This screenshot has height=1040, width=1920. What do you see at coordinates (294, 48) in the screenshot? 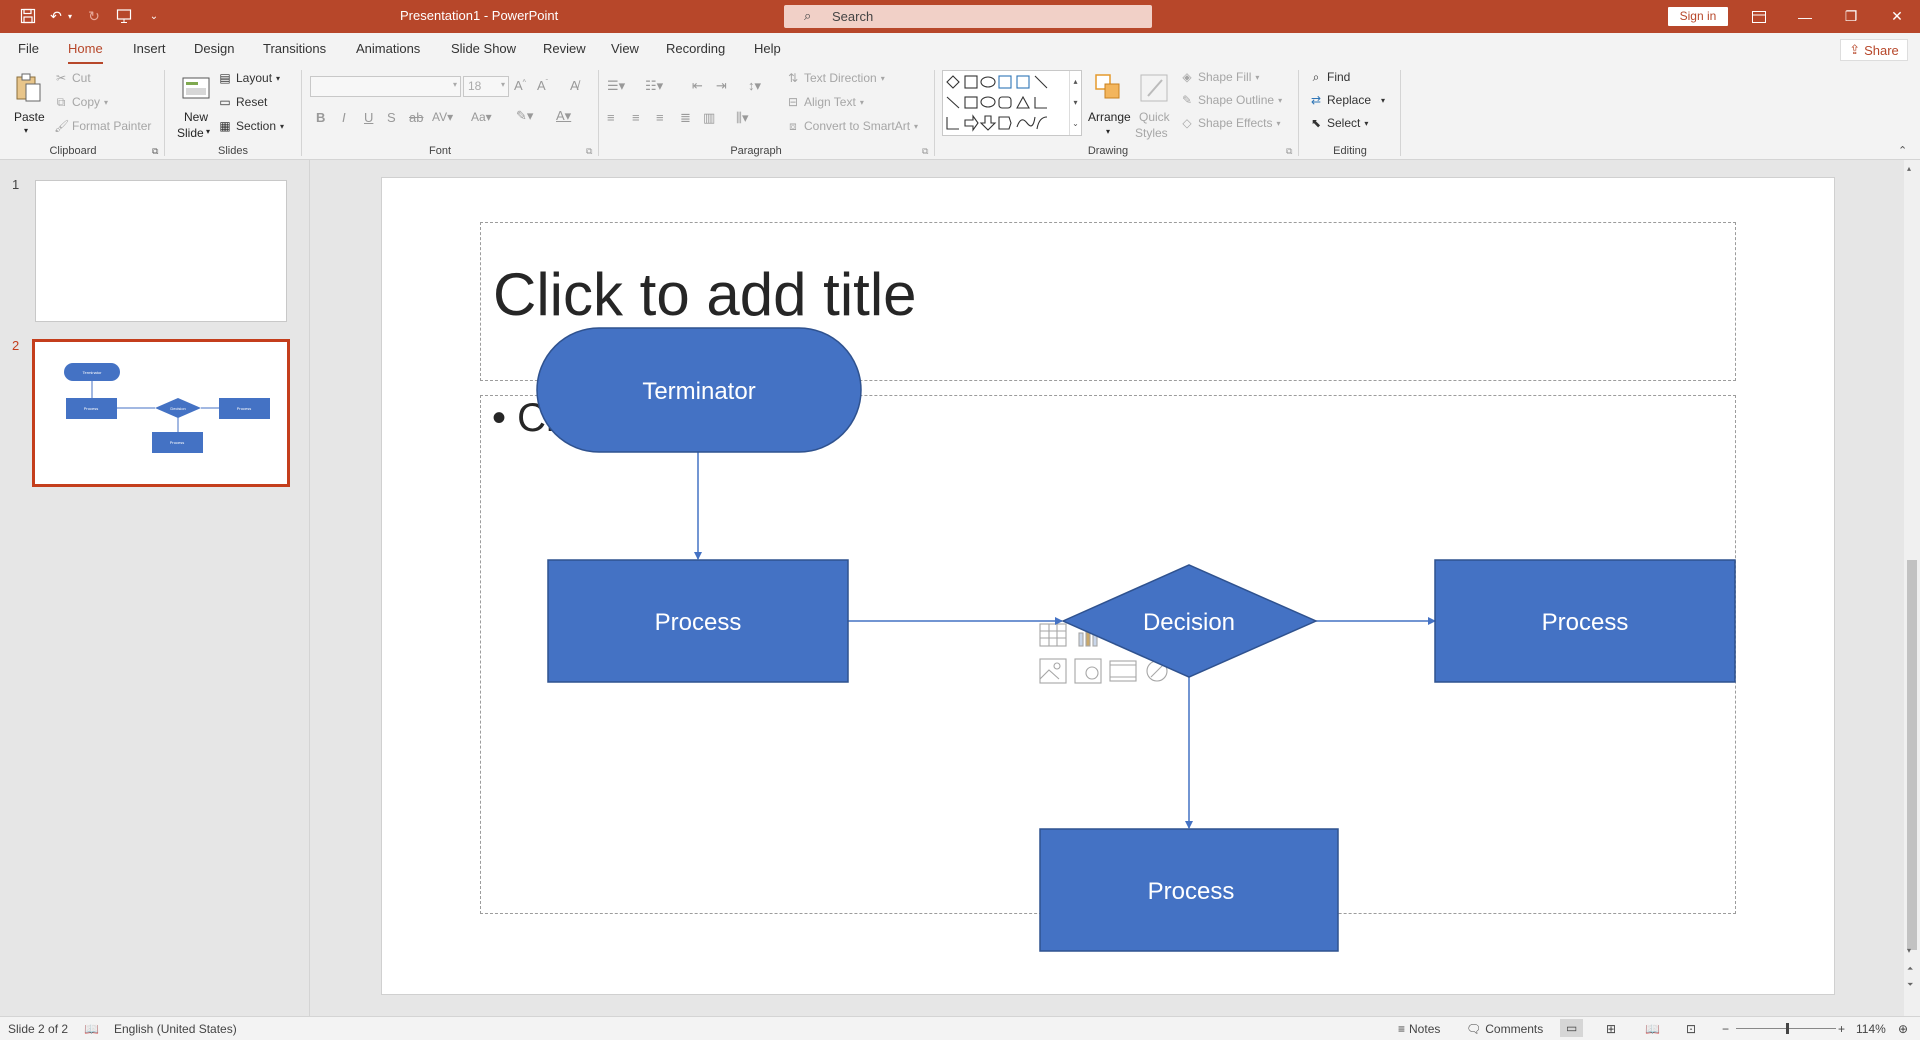
I see `tab-transitions: Transitions` at bounding box center [294, 48].